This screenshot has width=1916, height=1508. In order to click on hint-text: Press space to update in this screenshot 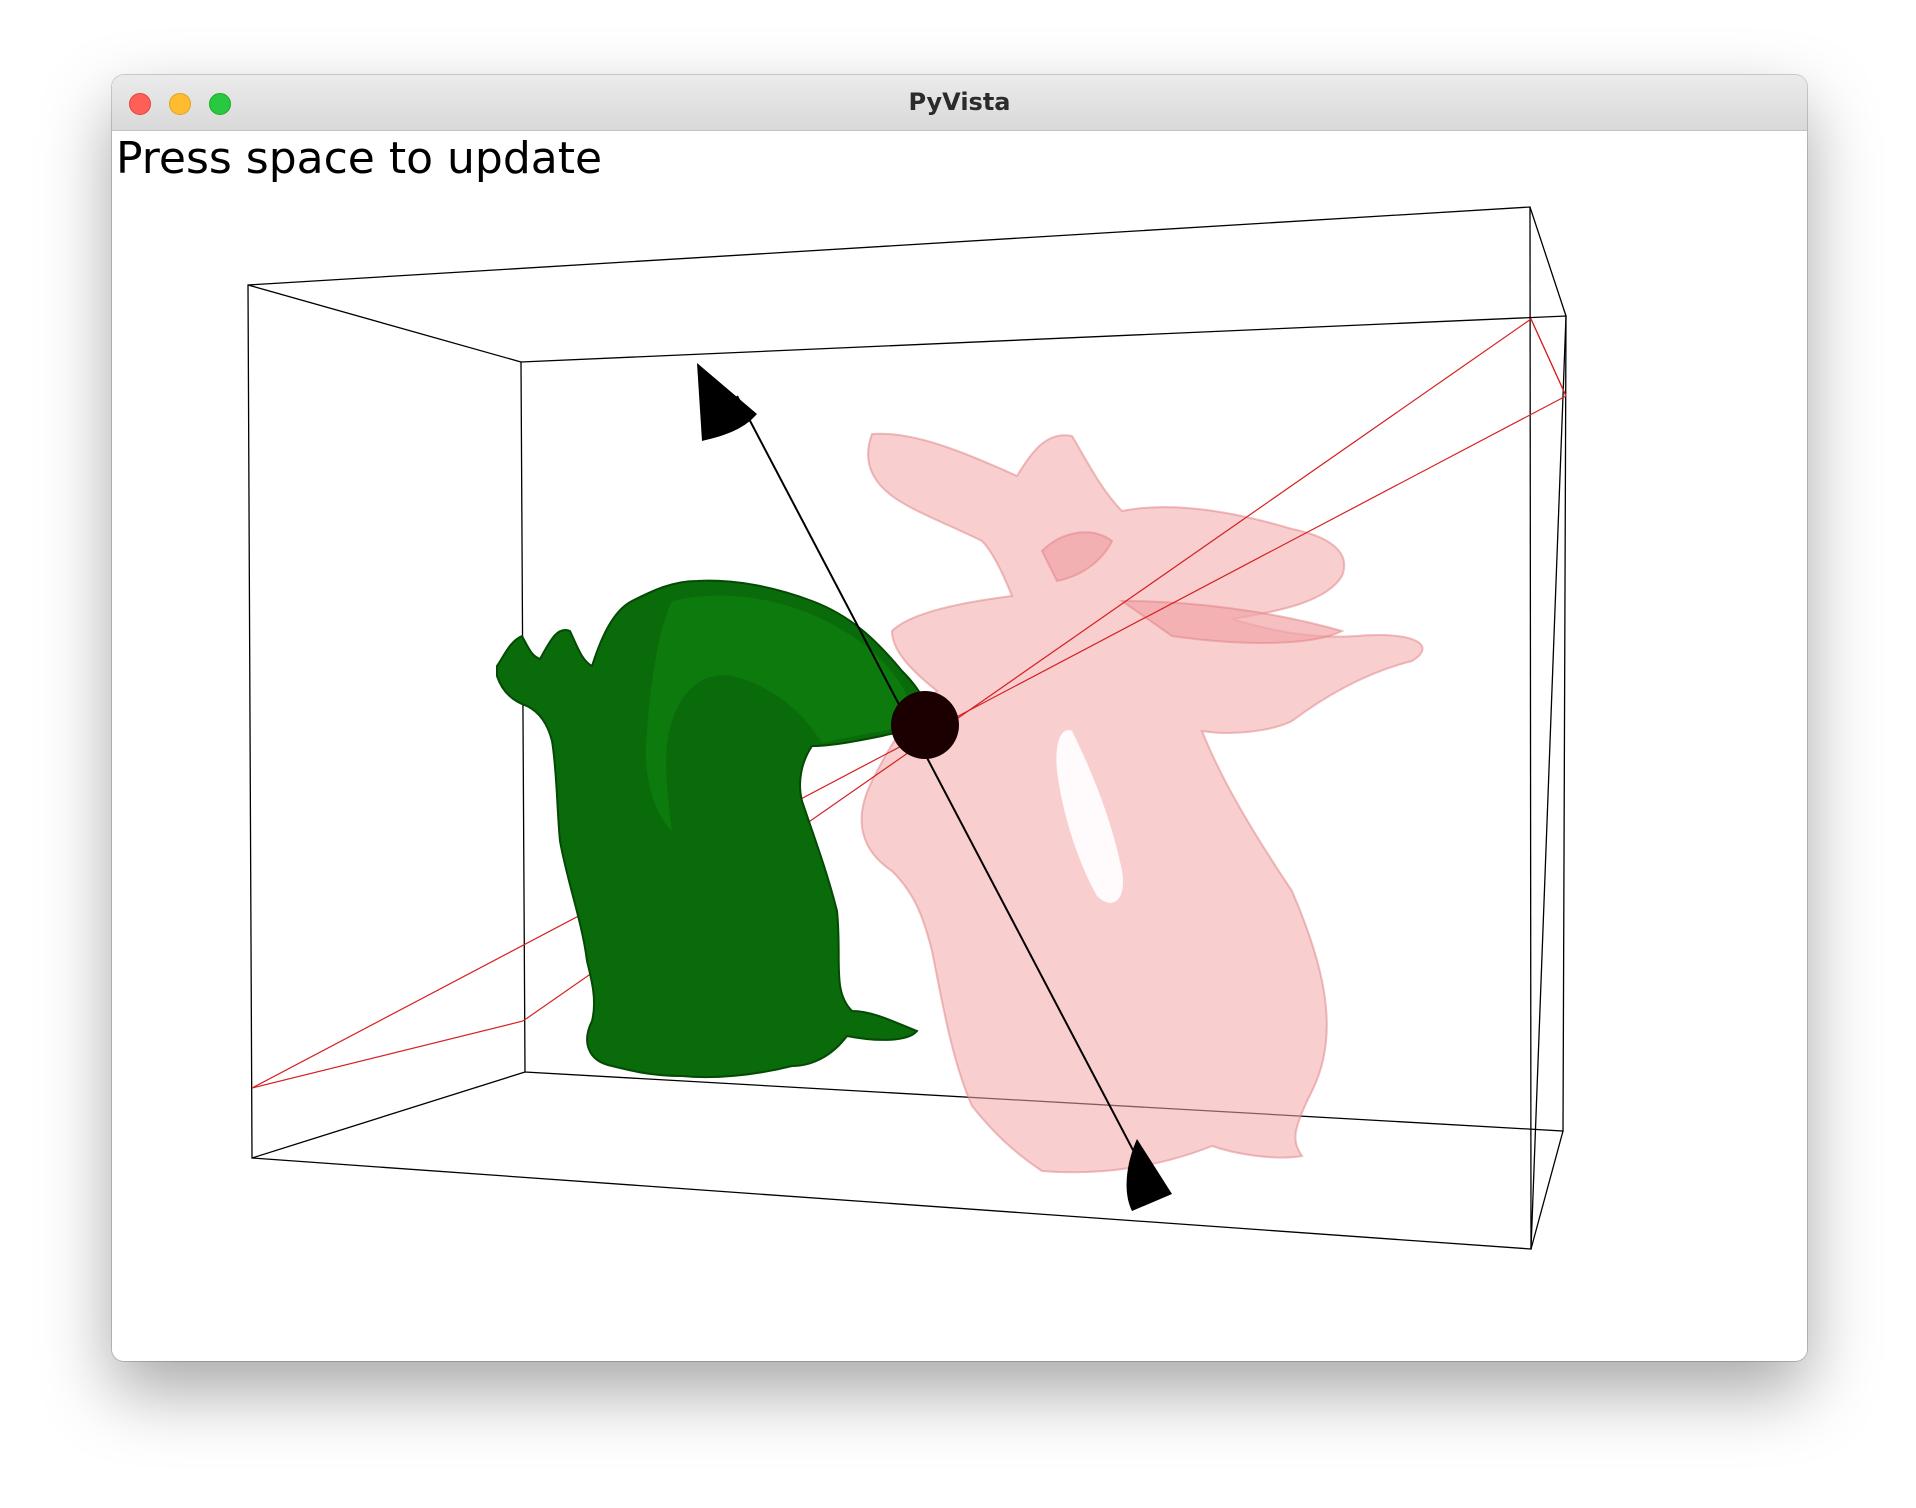, I will do `click(359, 158)`.